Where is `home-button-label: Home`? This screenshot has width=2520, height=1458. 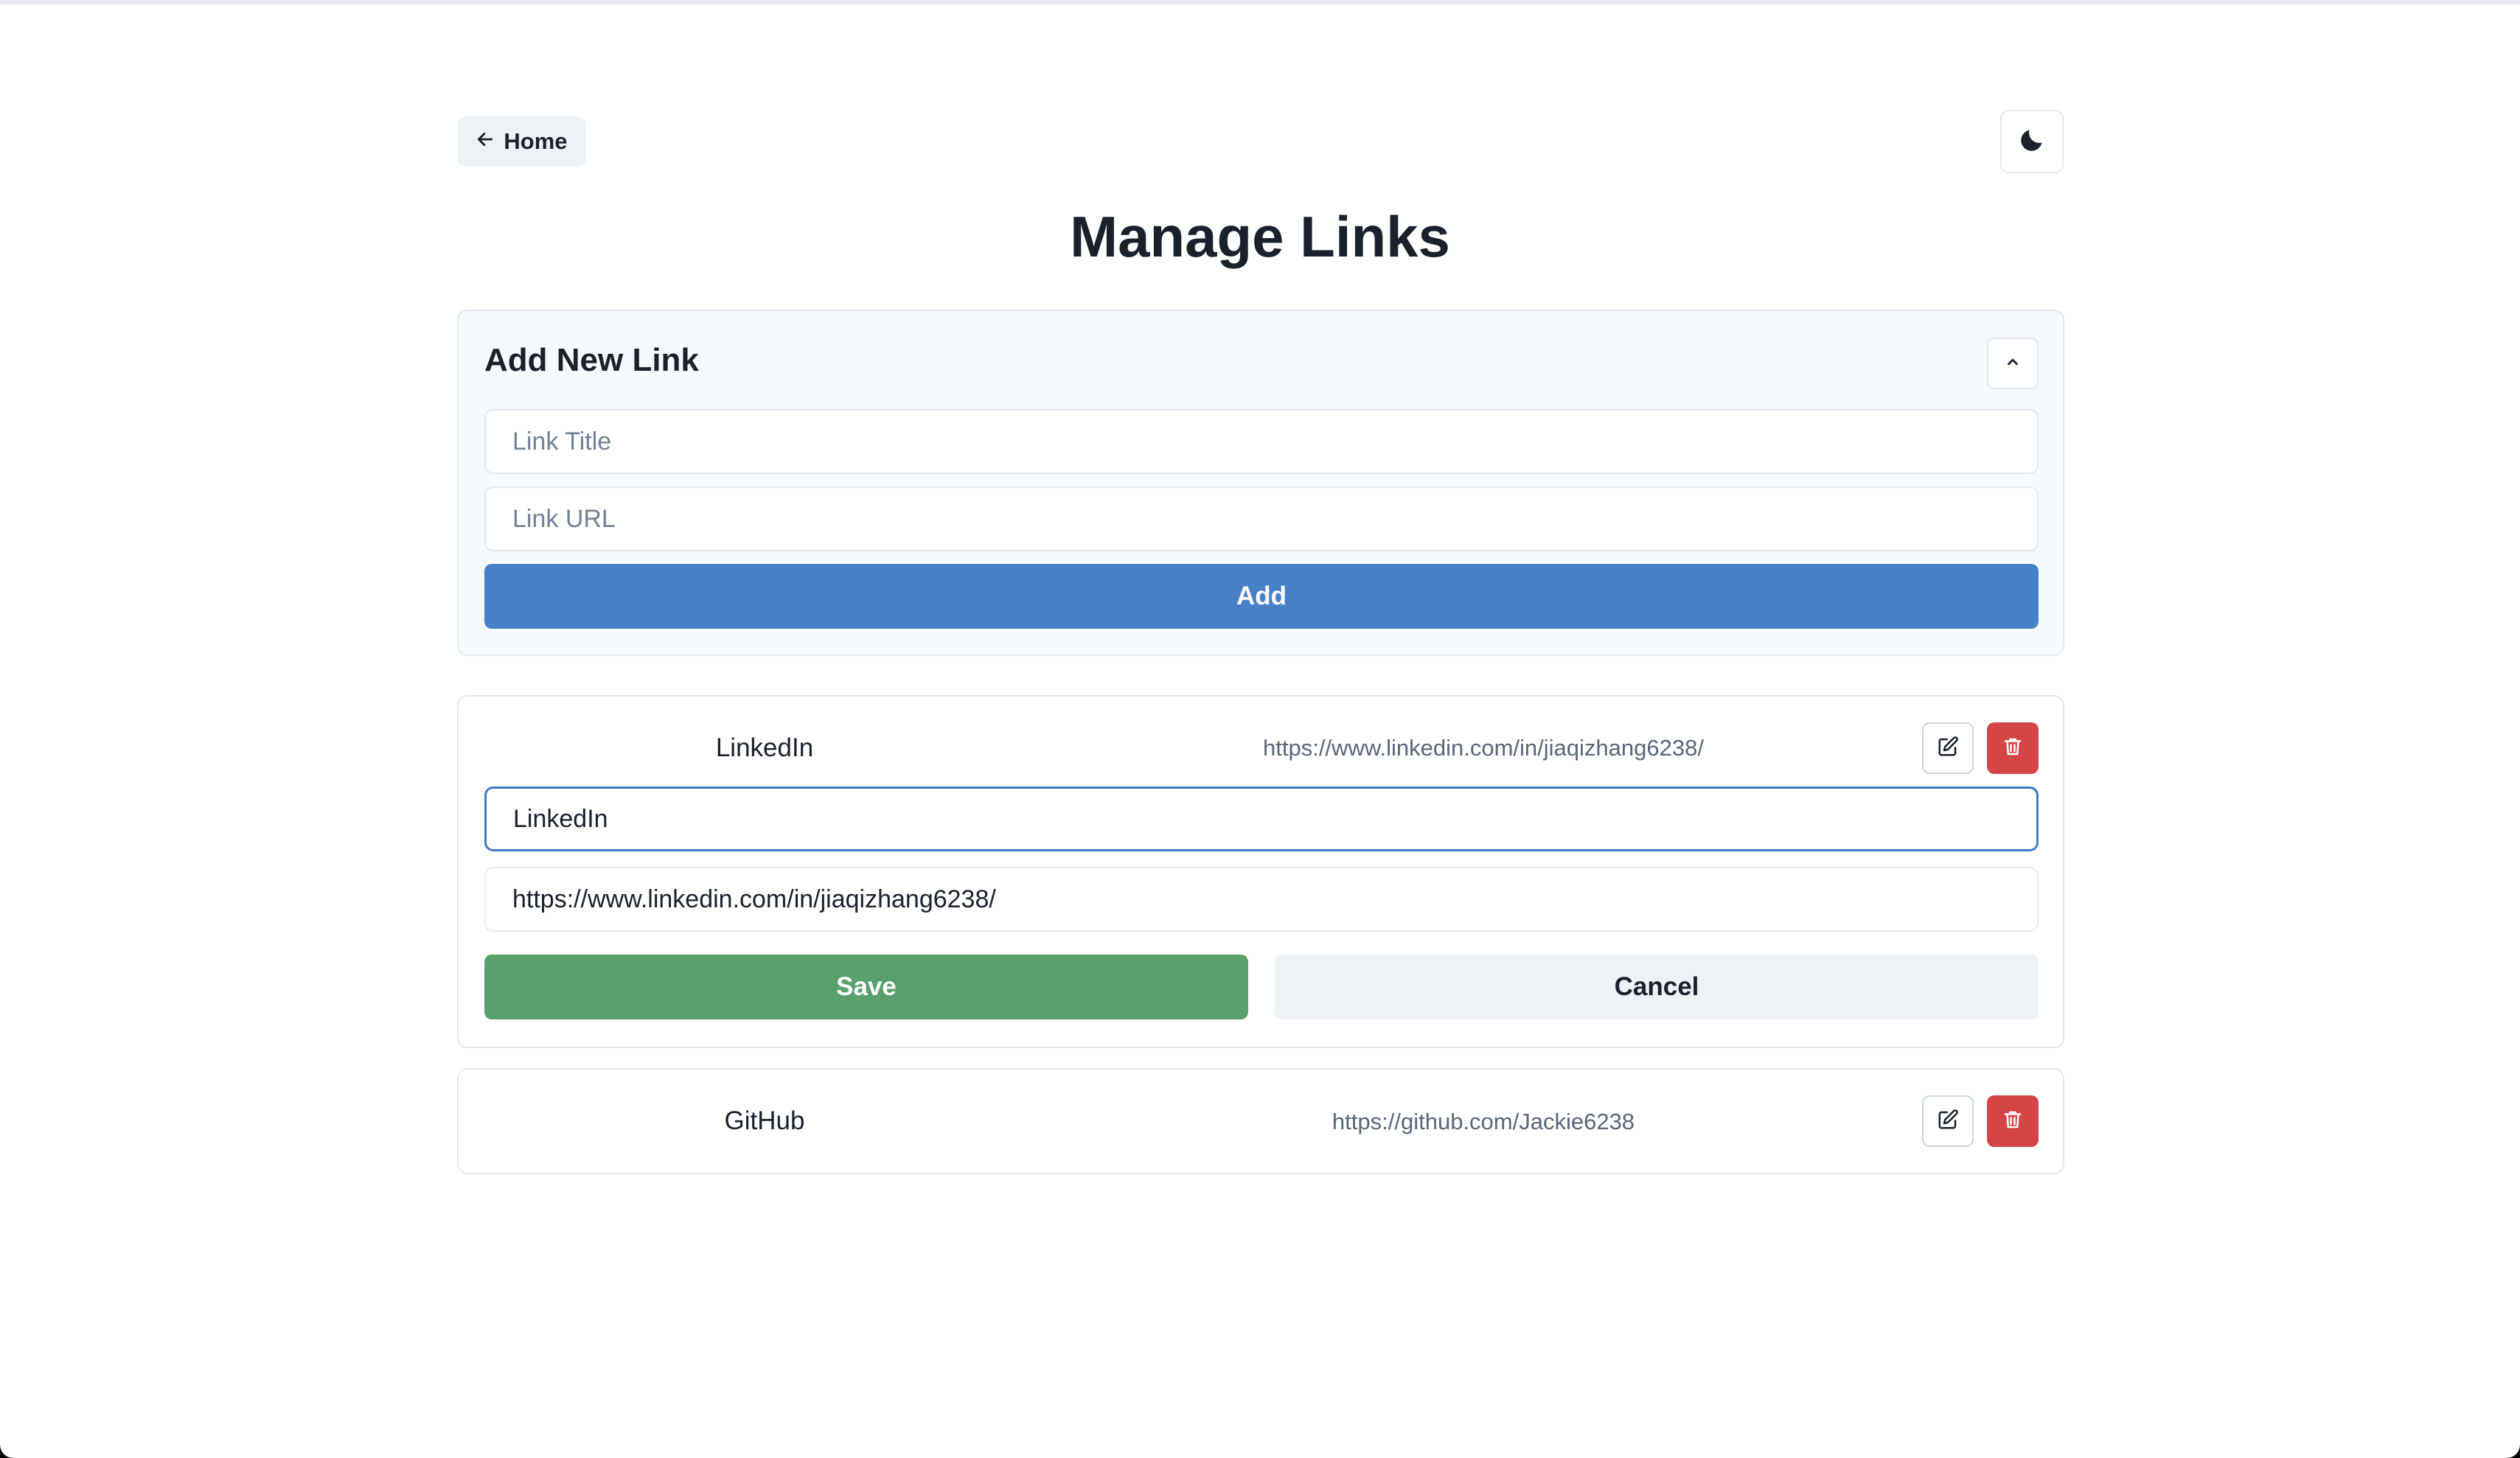
home-button-label: Home is located at coordinates (536, 141).